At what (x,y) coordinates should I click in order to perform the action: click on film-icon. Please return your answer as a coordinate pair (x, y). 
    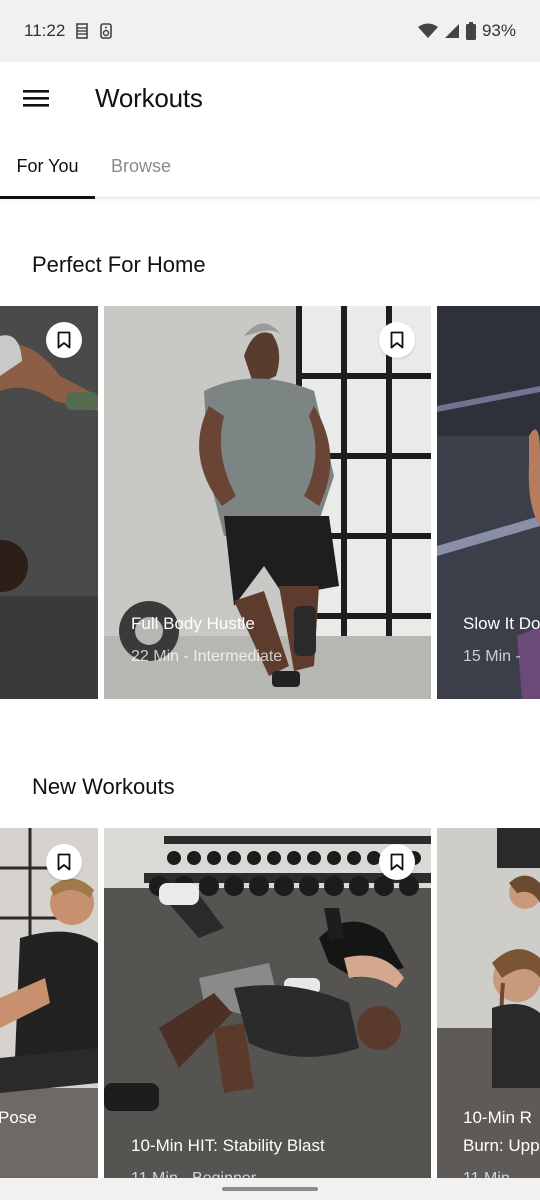
    Looking at the image, I should click on (82, 31).